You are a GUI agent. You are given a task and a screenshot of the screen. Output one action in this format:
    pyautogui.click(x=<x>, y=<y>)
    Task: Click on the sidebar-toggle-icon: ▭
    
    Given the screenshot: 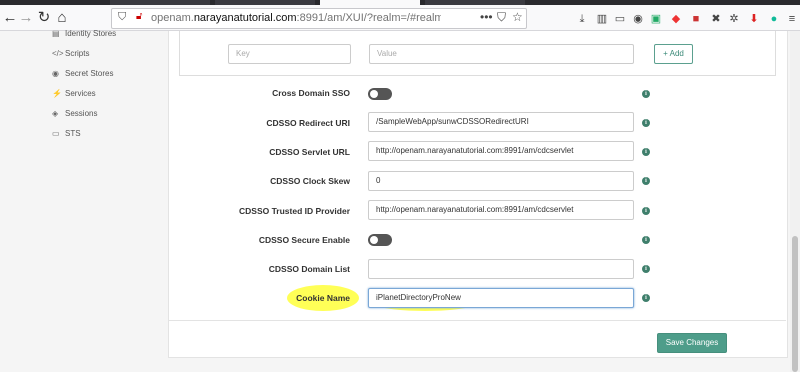 What is the action you would take?
    pyautogui.click(x=620, y=19)
    